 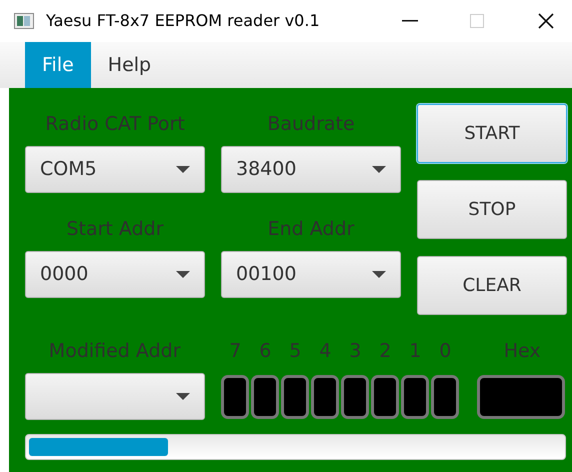 I want to click on bit-label: 6, so click(x=265, y=351).